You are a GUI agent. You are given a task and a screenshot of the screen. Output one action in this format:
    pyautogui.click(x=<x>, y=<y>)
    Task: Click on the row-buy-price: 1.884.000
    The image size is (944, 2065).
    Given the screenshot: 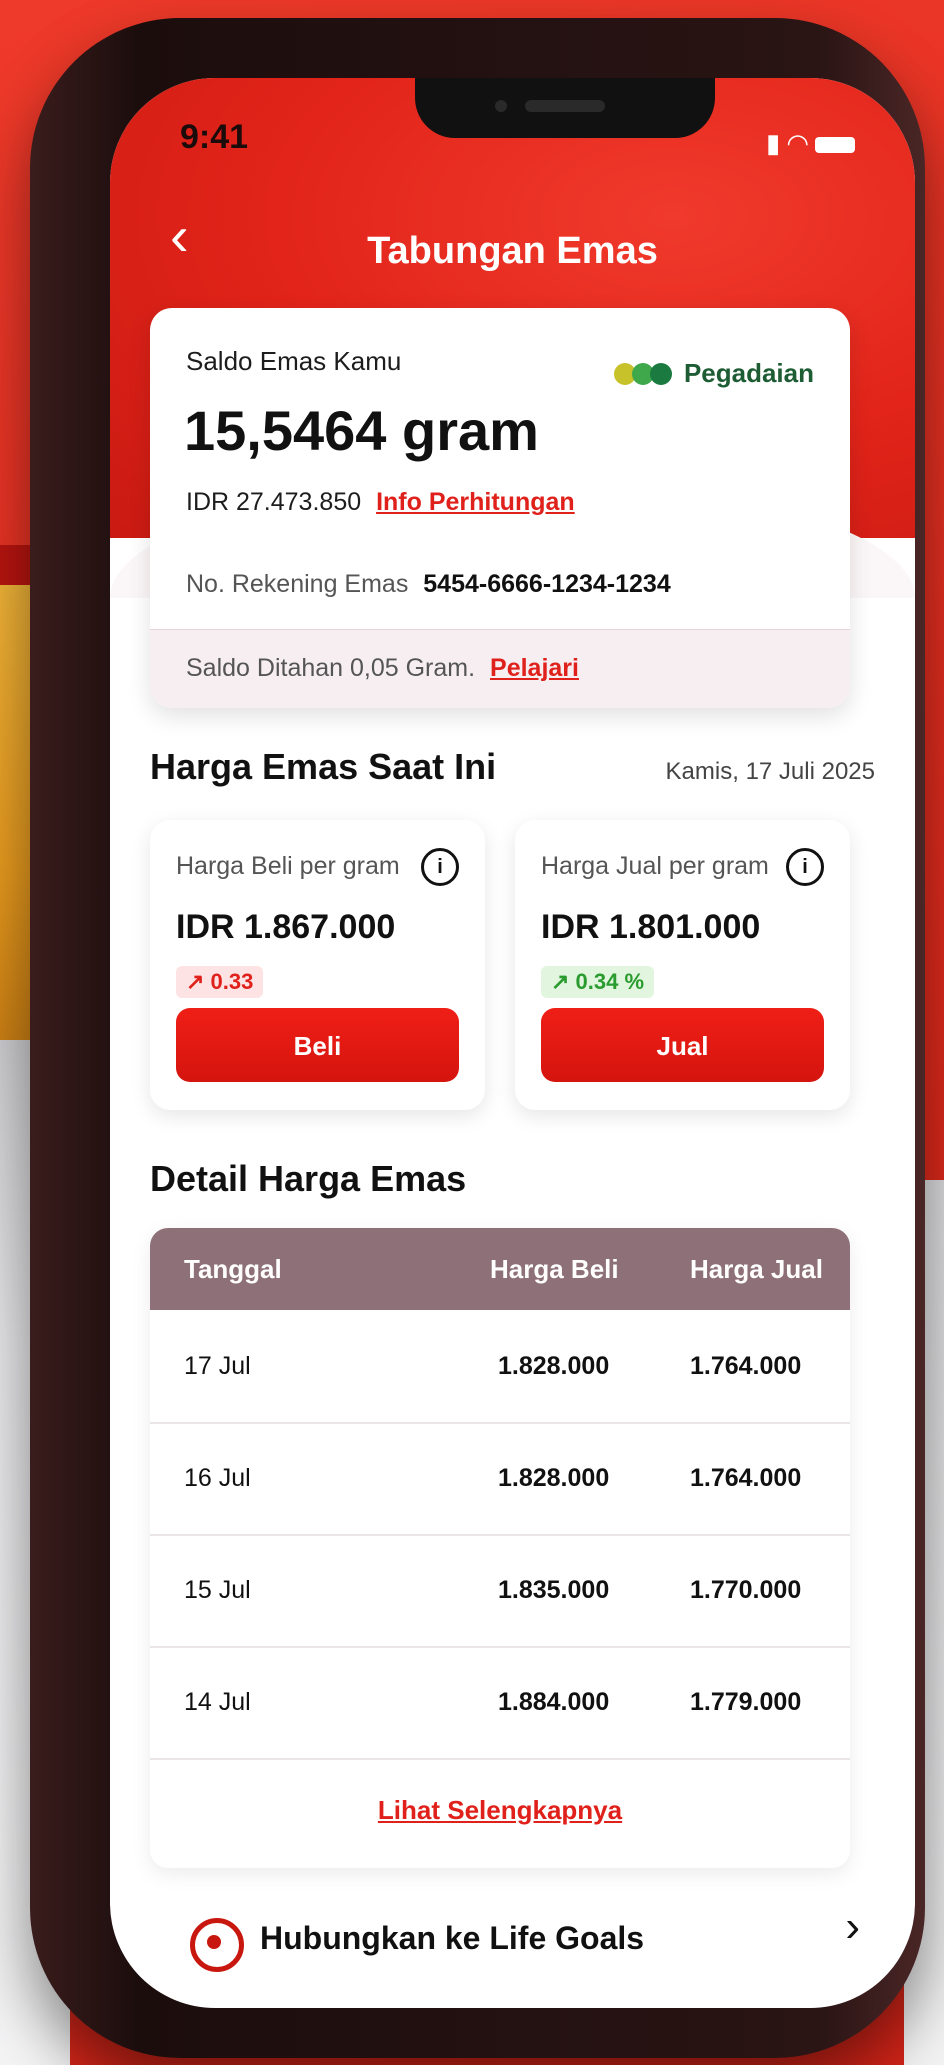 What is the action you would take?
    pyautogui.click(x=554, y=1702)
    